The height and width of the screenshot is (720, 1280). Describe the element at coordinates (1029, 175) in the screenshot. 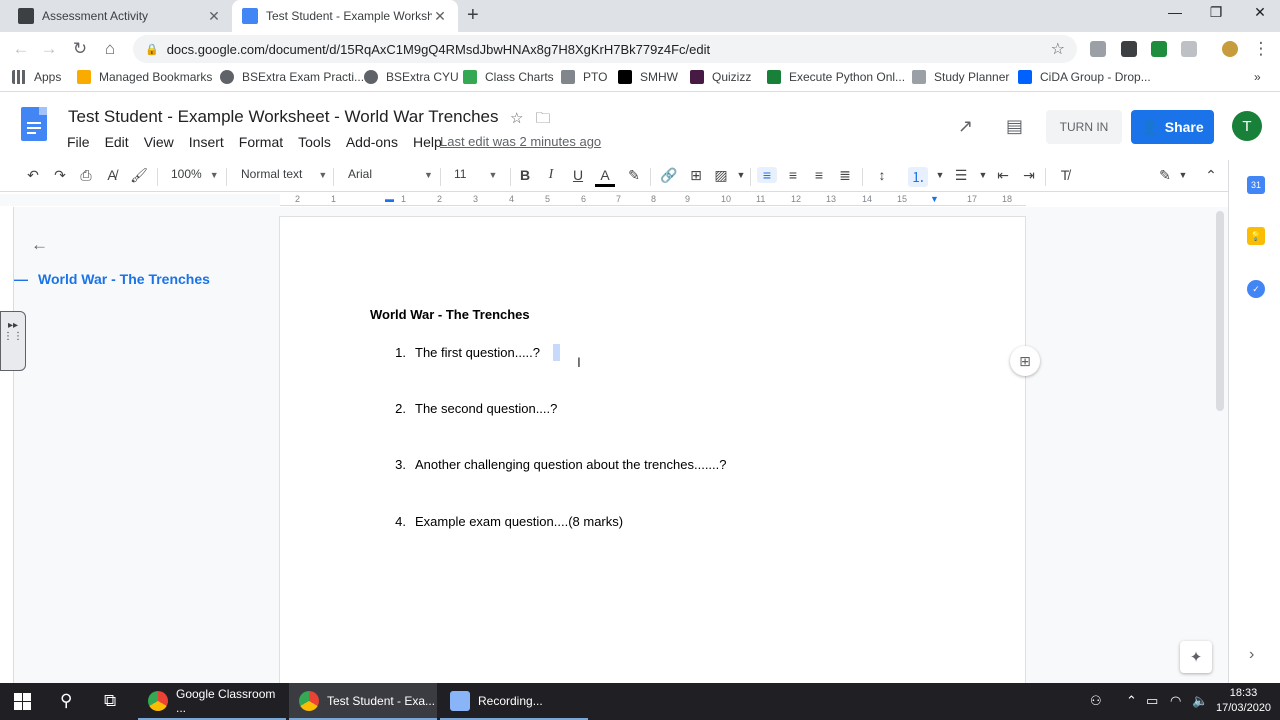

I see `increase-indent-icon: ⇥` at that location.